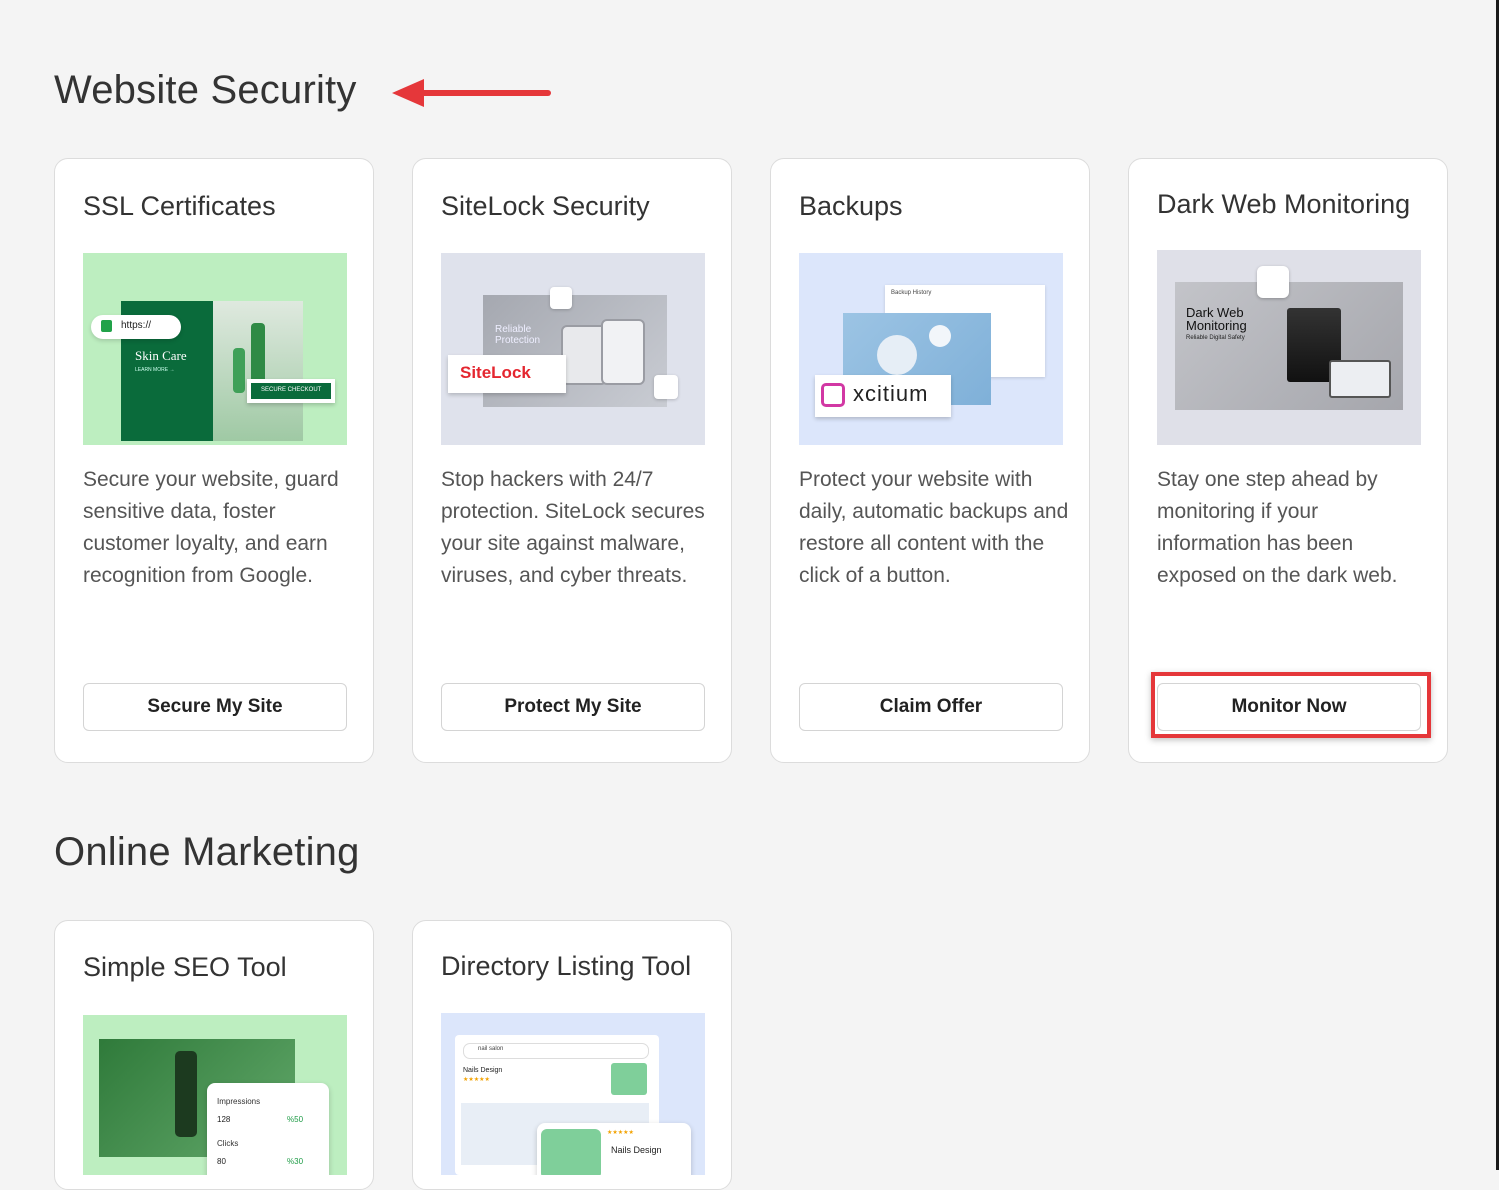 Image resolution: width=1499 pixels, height=1190 pixels. I want to click on protect-my-site-button: Protect My Site, so click(573, 707).